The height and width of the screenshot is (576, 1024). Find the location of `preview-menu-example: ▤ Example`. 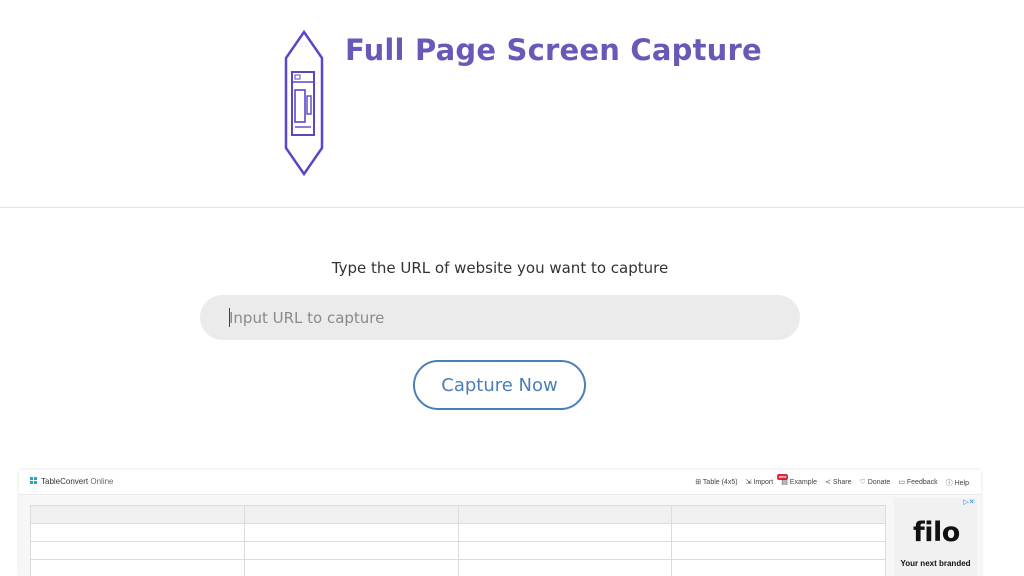

preview-menu-example: ▤ Example is located at coordinates (799, 482).